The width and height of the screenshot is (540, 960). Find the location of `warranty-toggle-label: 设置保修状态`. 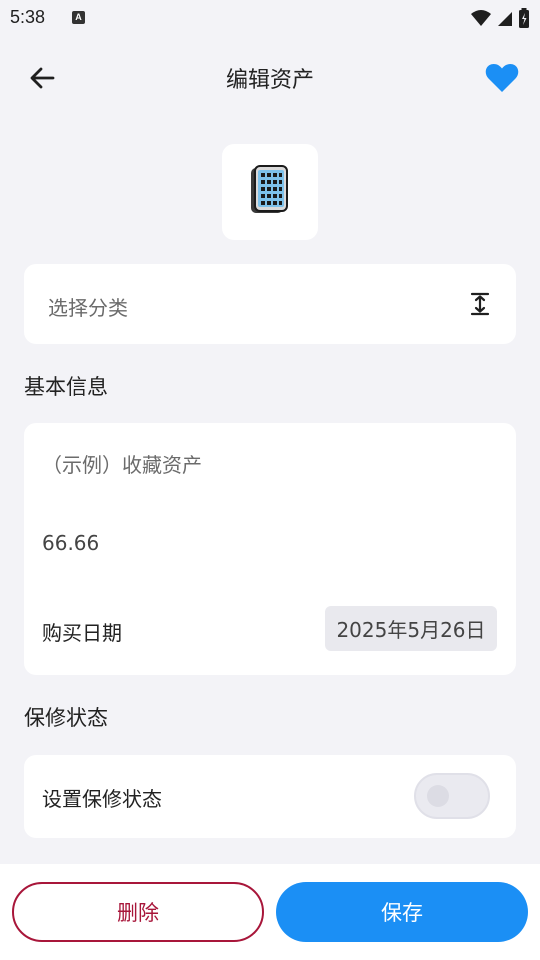

warranty-toggle-label: 设置保修状态 is located at coordinates (102, 799).